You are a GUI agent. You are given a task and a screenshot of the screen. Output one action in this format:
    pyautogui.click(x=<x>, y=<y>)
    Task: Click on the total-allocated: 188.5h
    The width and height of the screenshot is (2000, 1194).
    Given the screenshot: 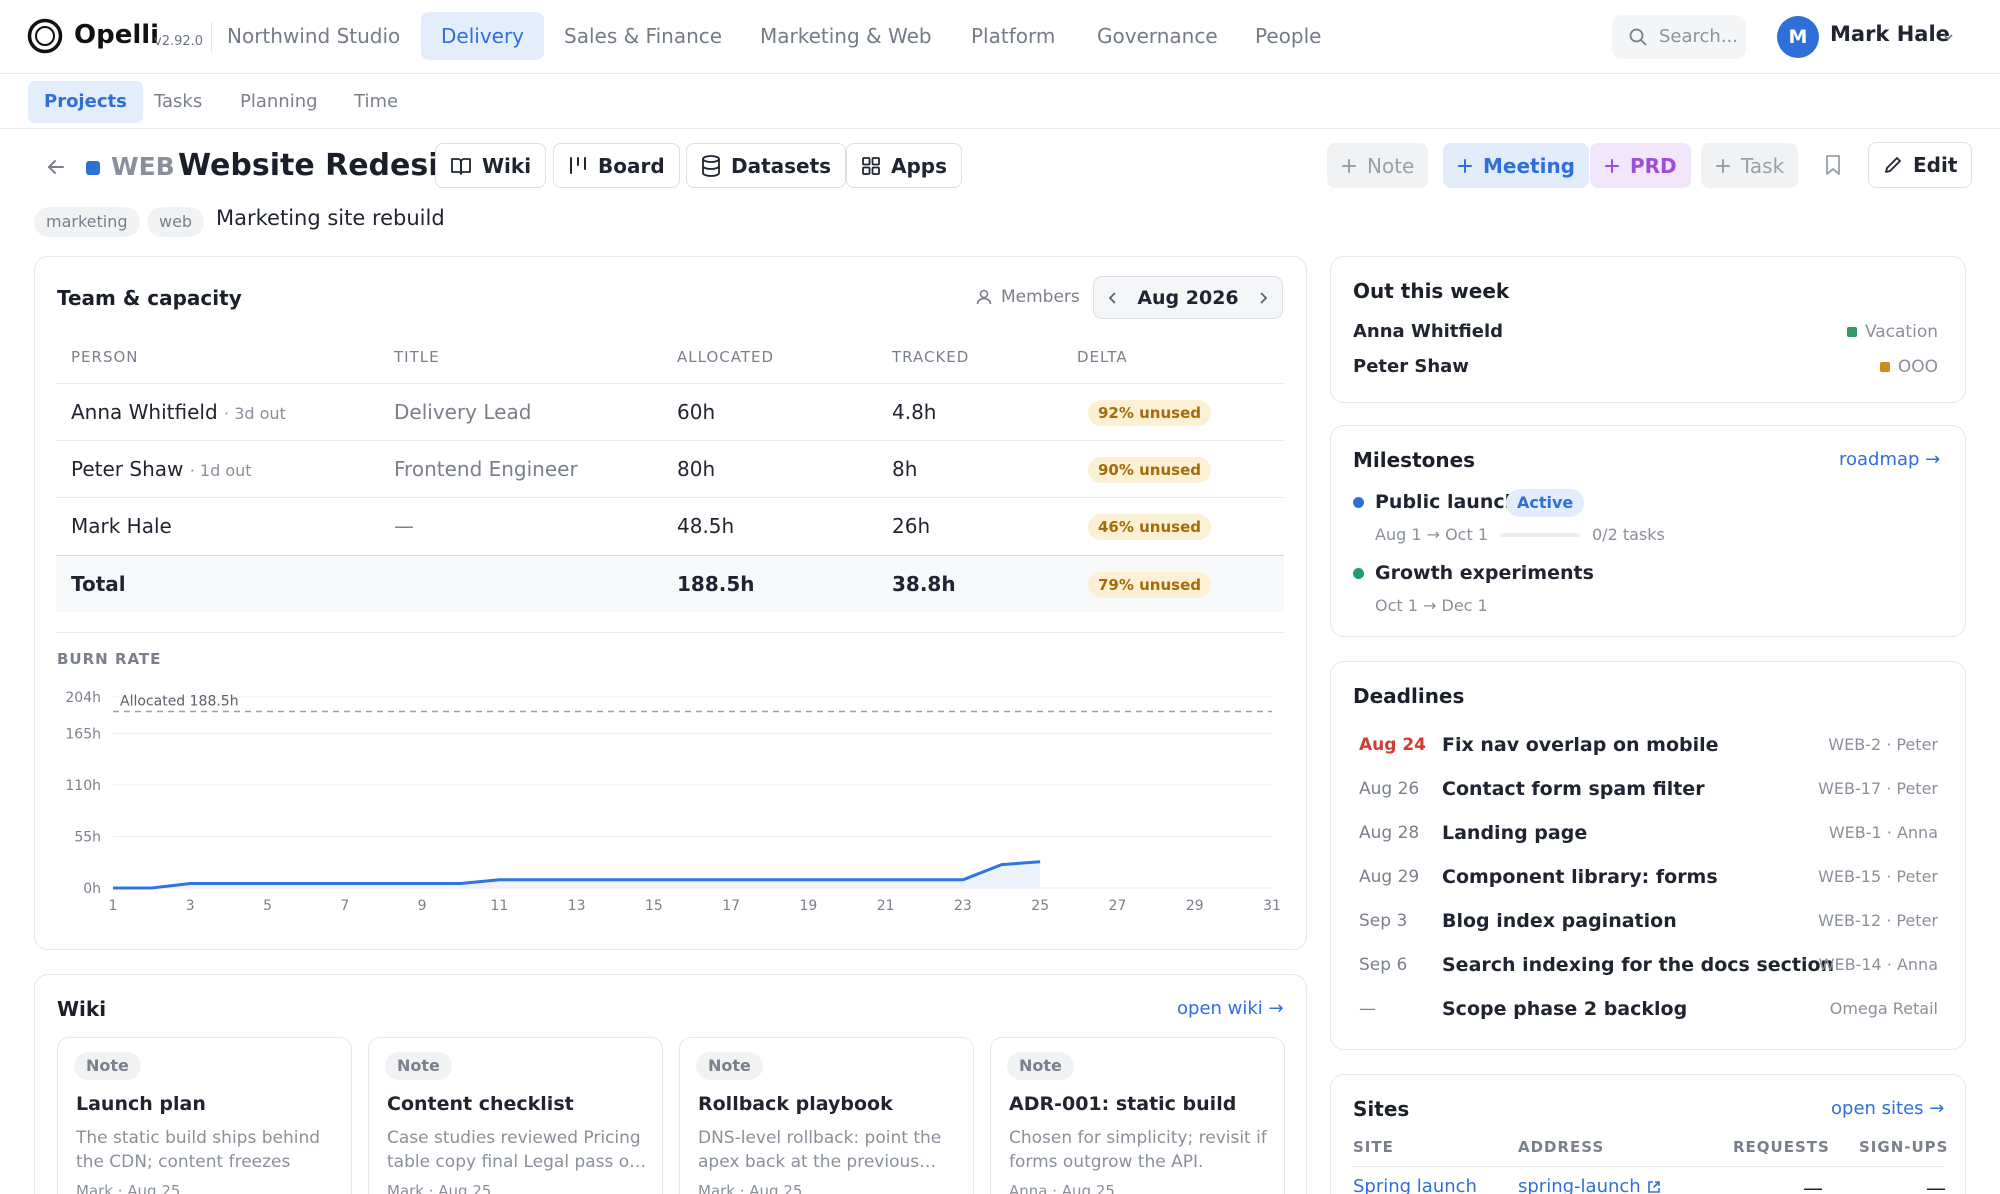 What is the action you would take?
    pyautogui.click(x=716, y=584)
    